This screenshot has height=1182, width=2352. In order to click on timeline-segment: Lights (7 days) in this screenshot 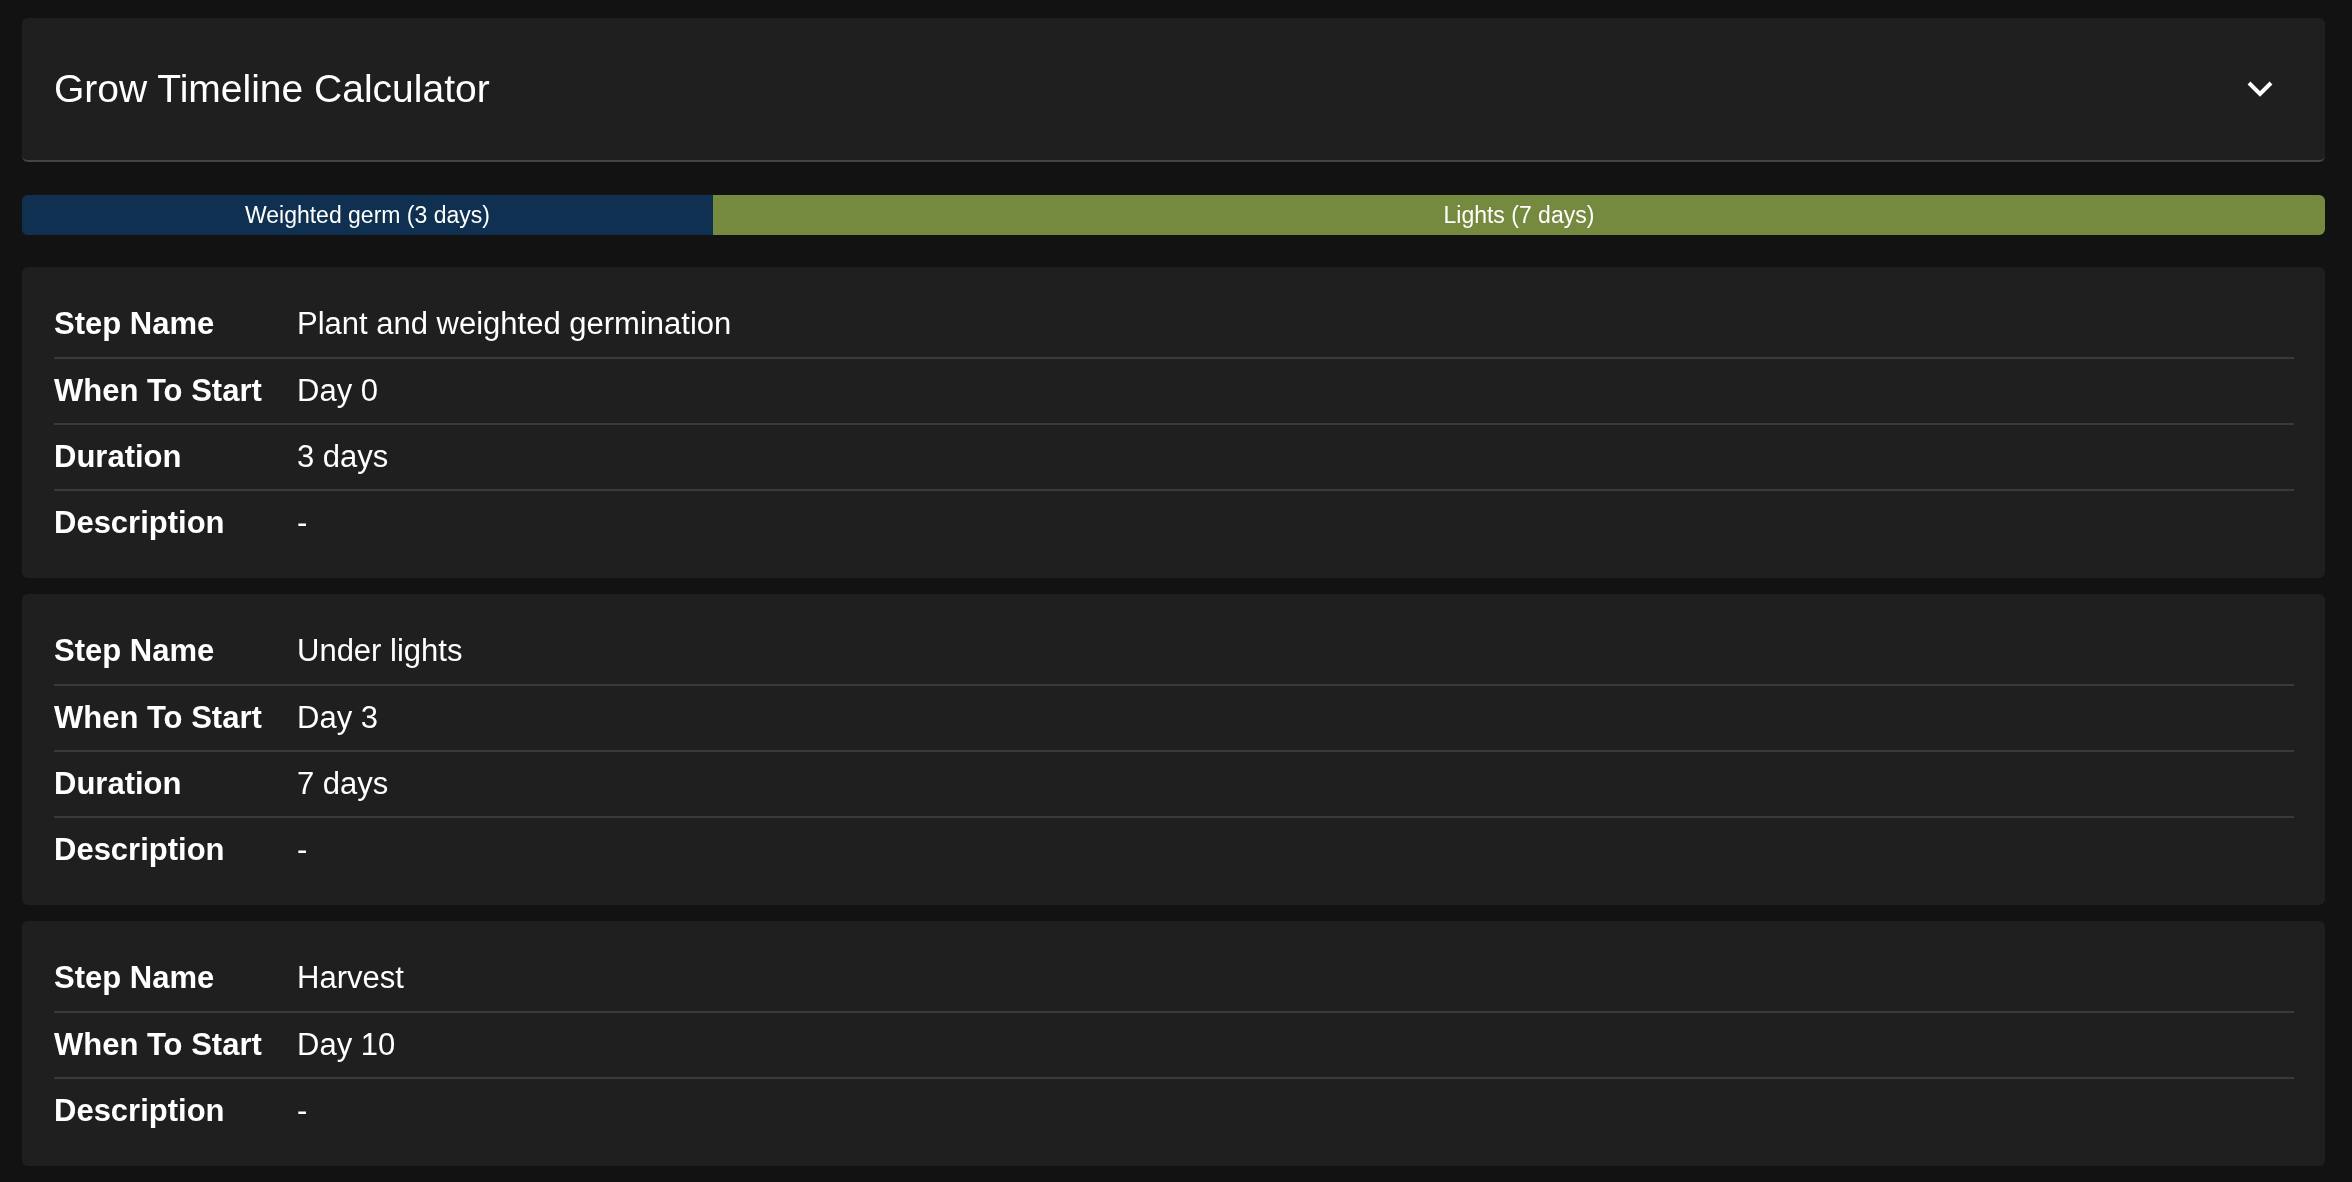, I will do `click(1518, 215)`.